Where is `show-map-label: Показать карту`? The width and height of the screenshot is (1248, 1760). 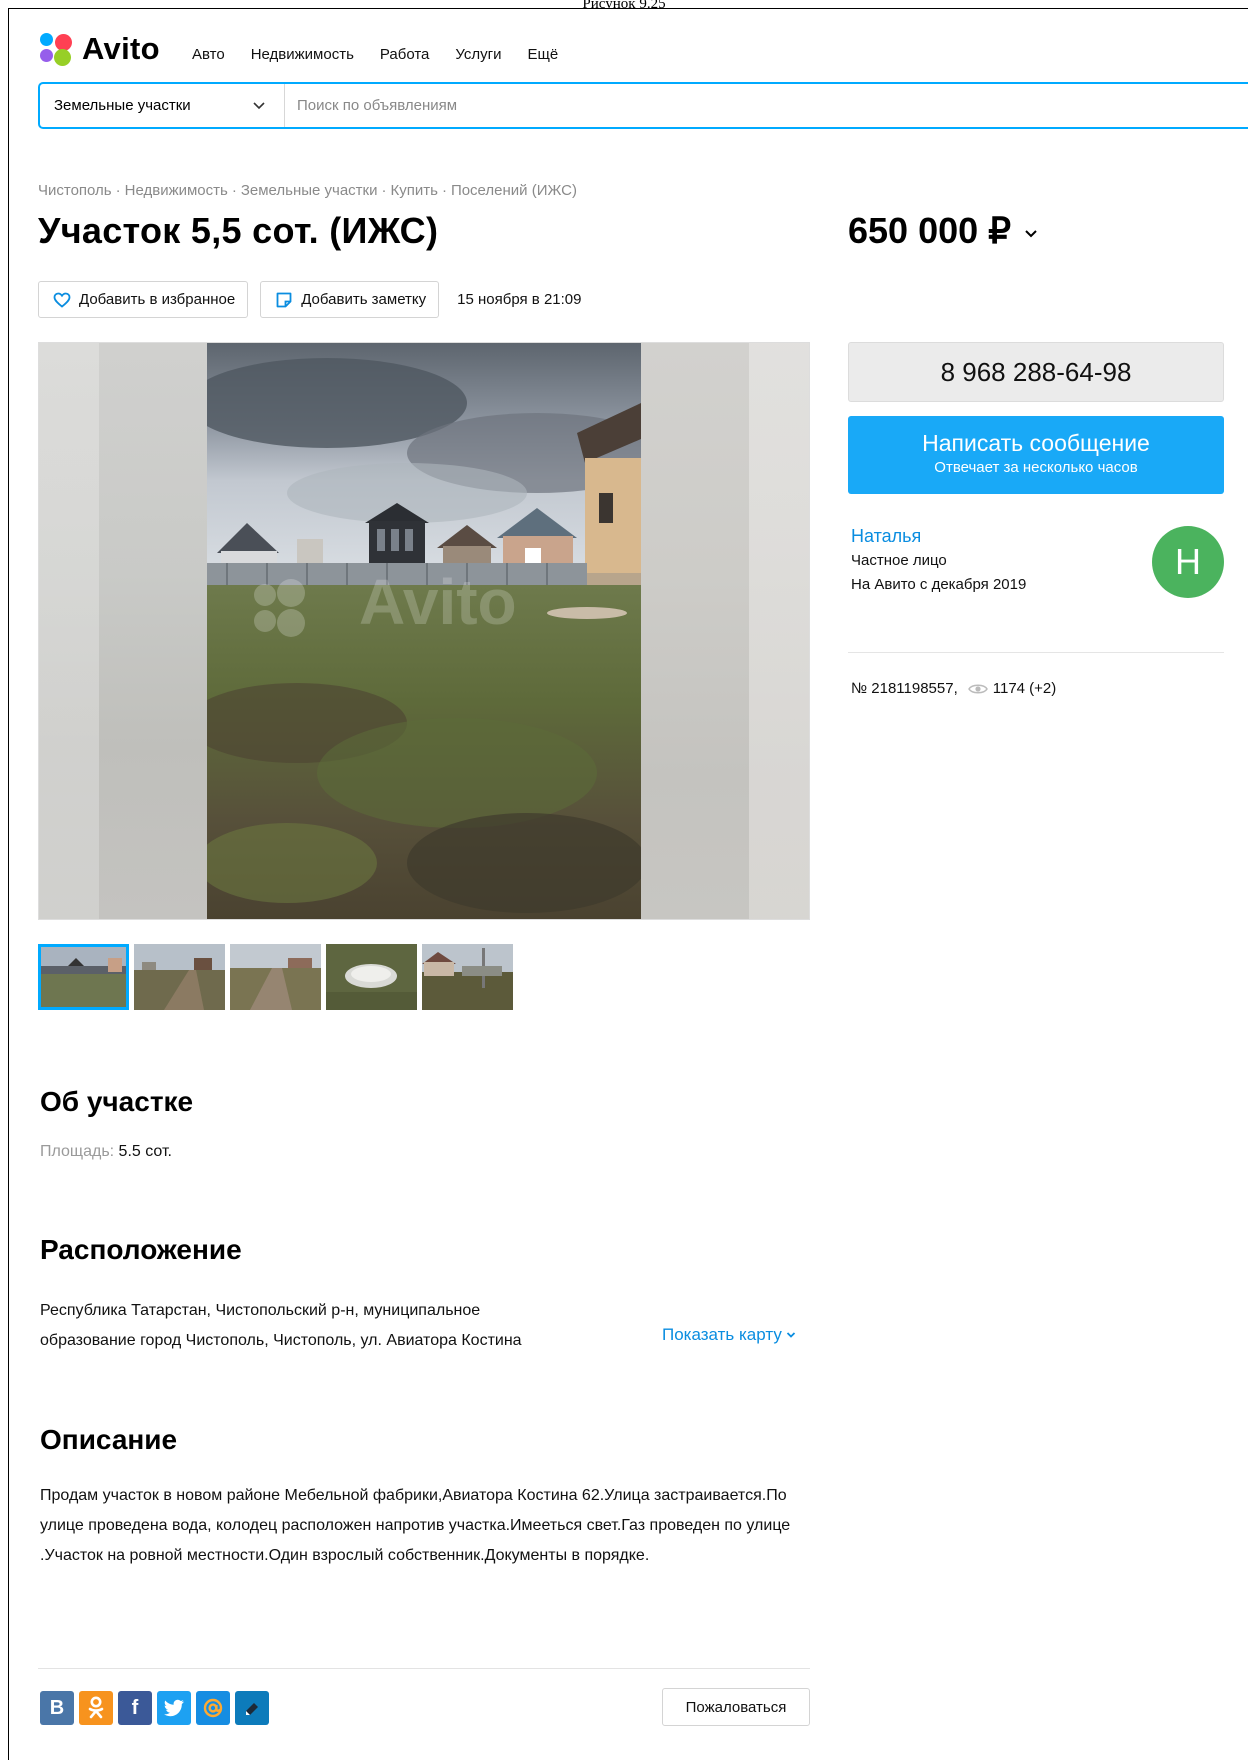 show-map-label: Показать карту is located at coordinates (722, 1334).